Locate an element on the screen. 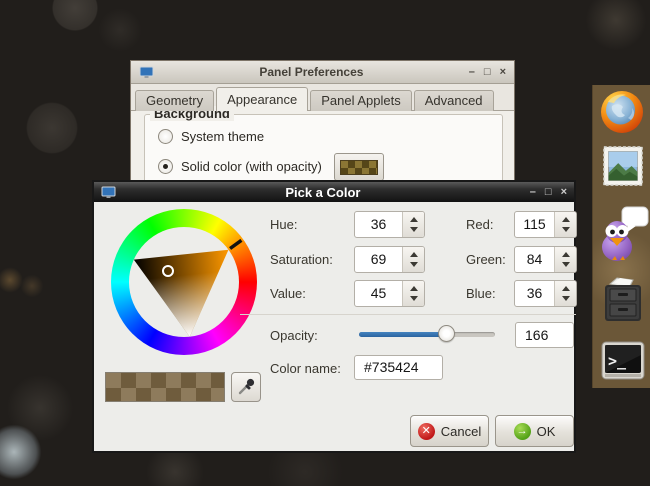 The width and height of the screenshot is (650, 486). separator is located at coordinates (408, 314).